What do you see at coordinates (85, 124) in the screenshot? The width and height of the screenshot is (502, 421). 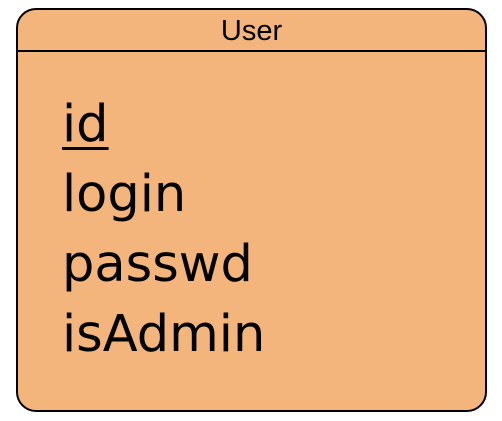 I see `attribute-primary-key: id` at bounding box center [85, 124].